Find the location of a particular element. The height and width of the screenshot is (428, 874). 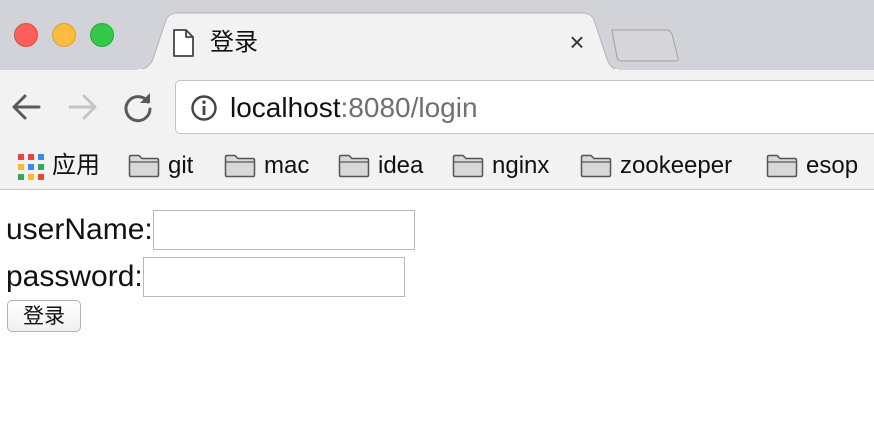

bookmark-label: idea is located at coordinates (401, 165).